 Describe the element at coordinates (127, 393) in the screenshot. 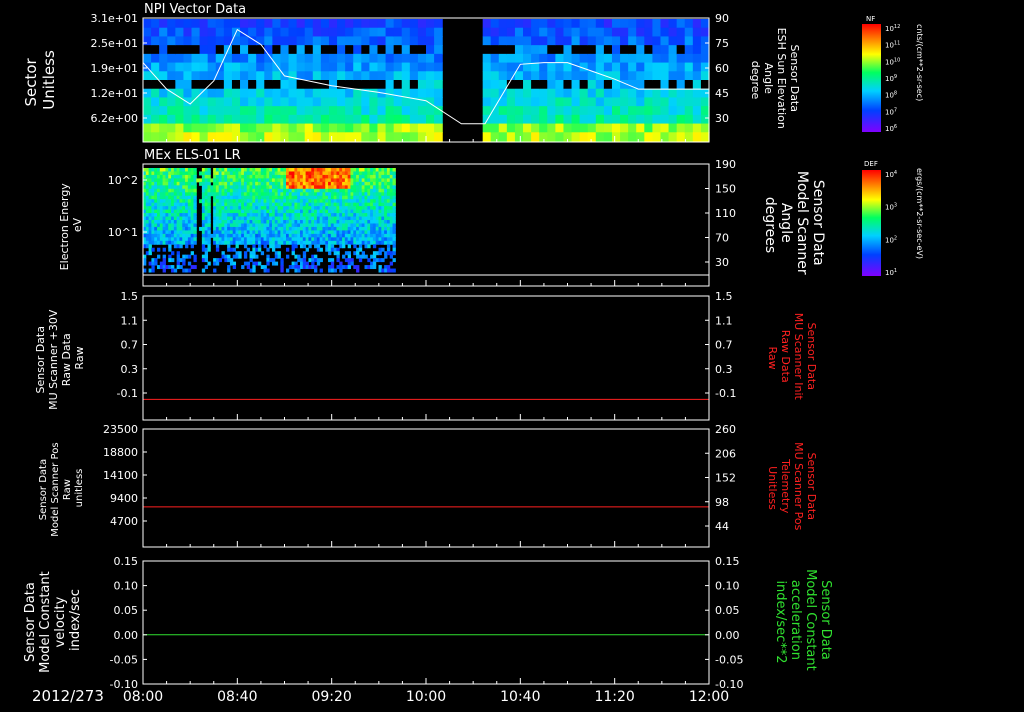

I see `p3-left-tick-label-4: -0.1` at that location.